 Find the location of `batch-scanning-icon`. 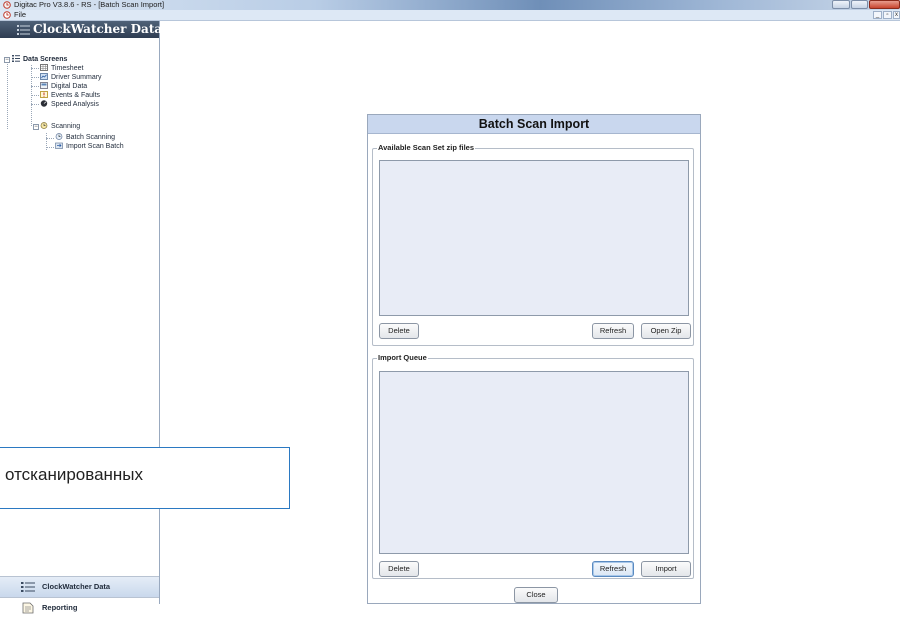

batch-scanning-icon is located at coordinates (59, 136).